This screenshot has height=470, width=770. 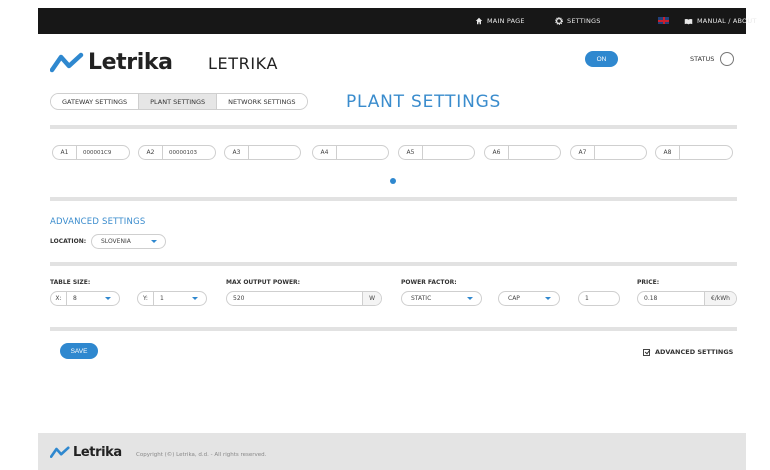 I want to click on advanced-settings-checkbox: ADVANCED SETTINGS, so click(x=688, y=352).